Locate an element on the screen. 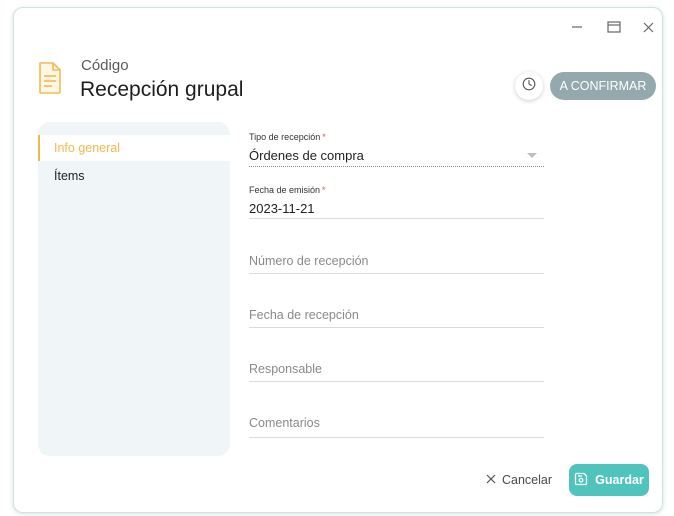 The height and width of the screenshot is (516, 674). numero-recepcion-field: Número de recepción is located at coordinates (396, 264).